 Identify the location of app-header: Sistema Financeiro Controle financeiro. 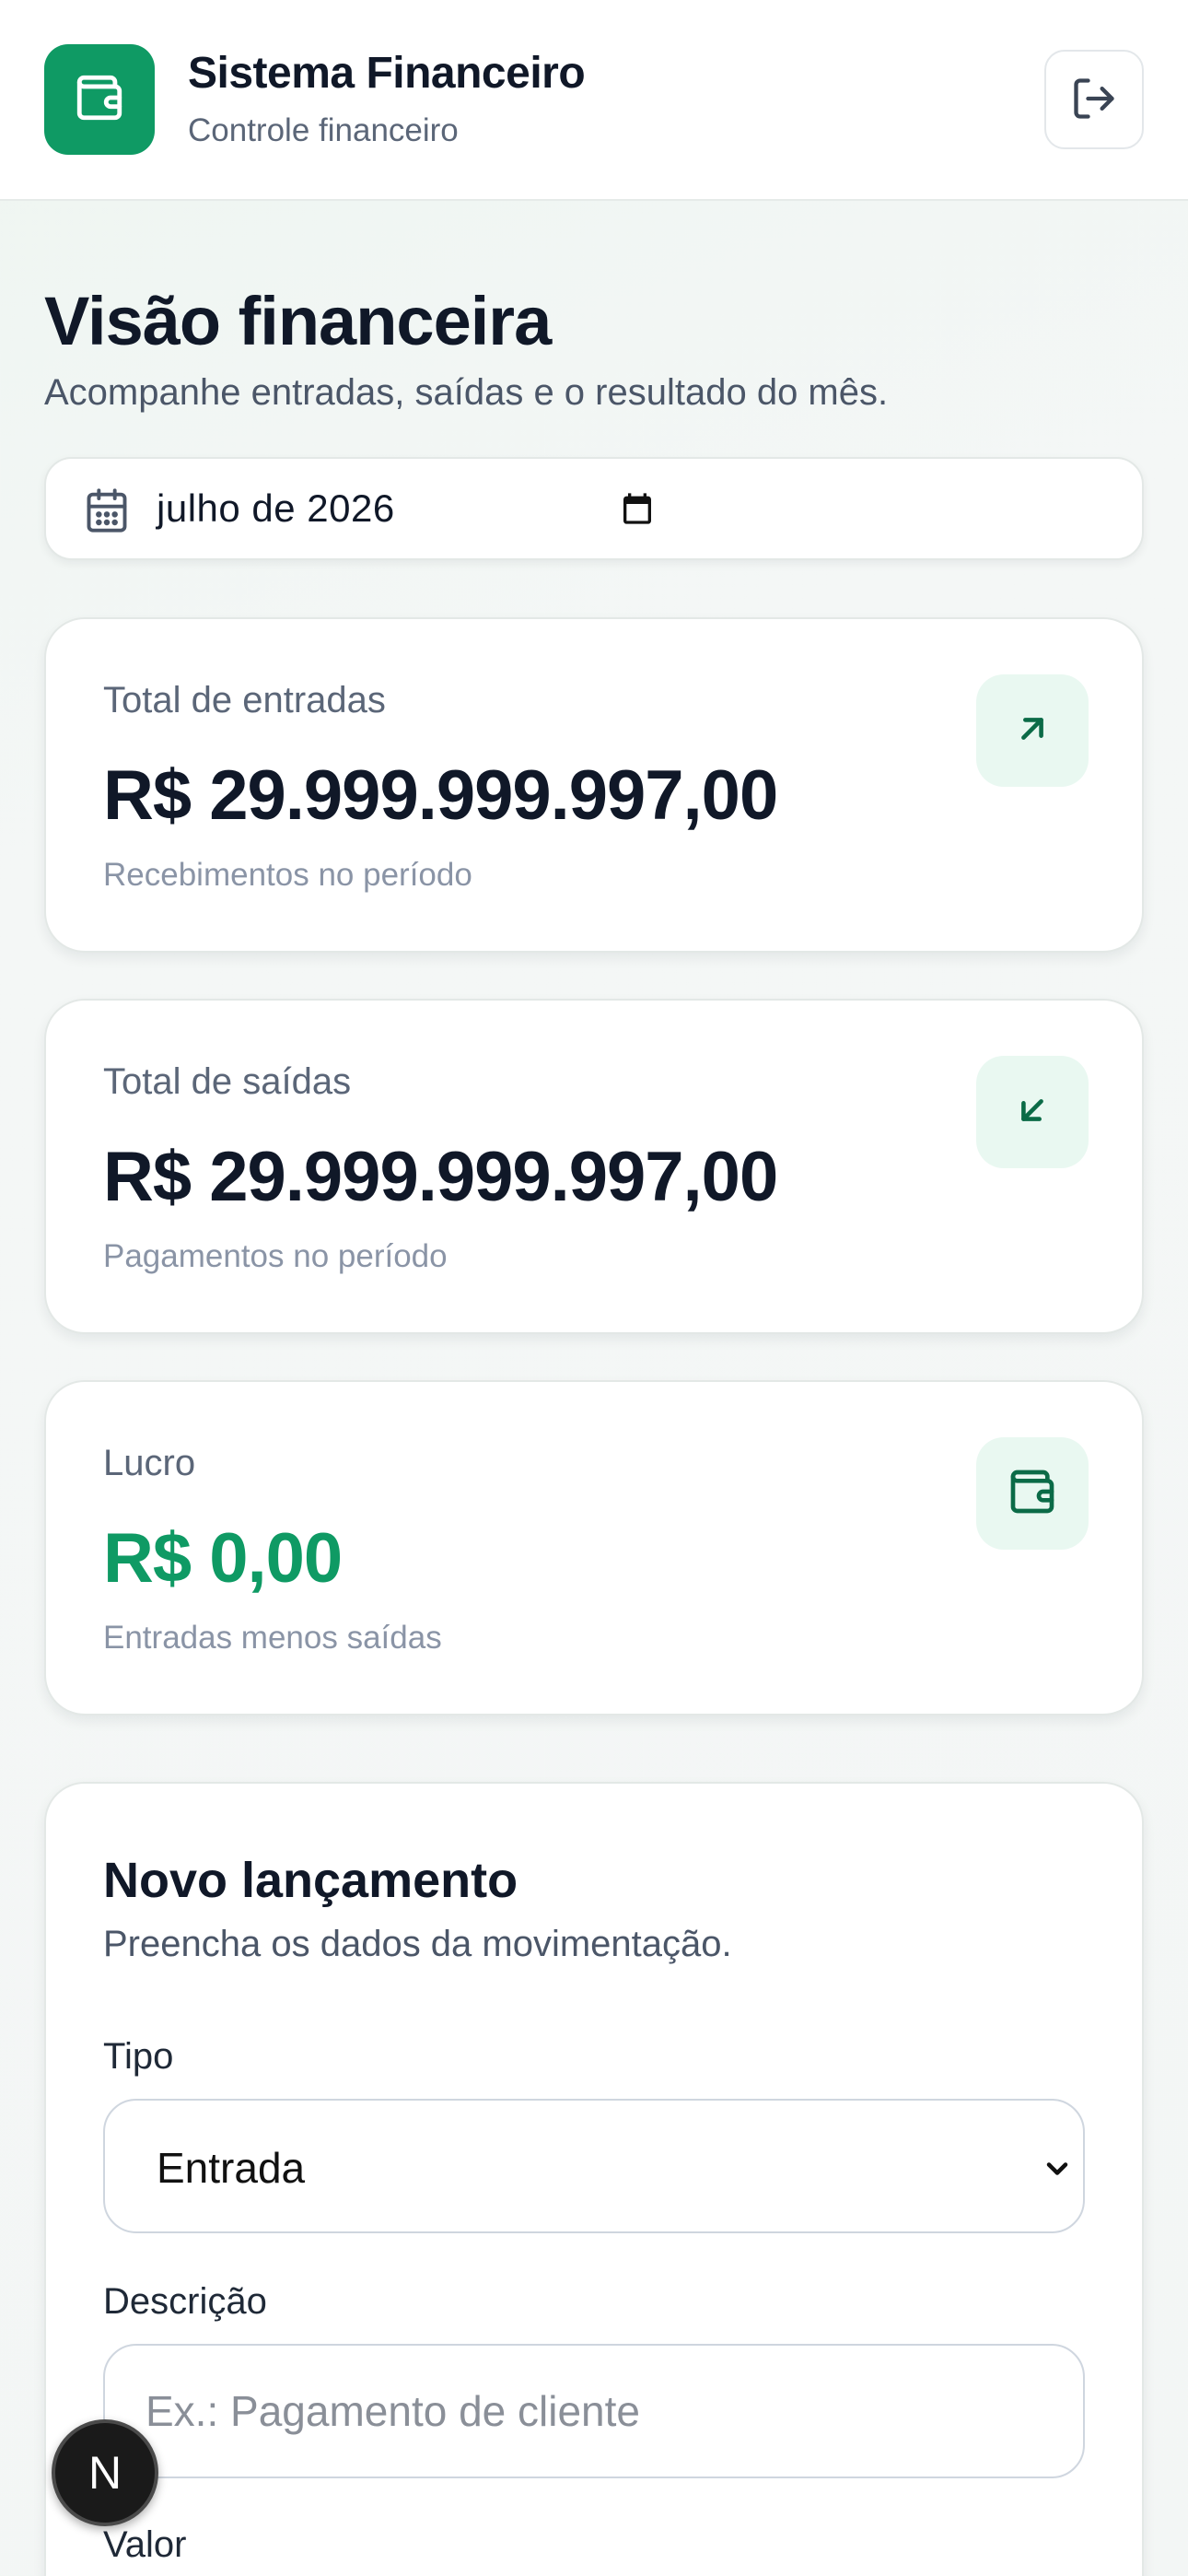
(594, 100).